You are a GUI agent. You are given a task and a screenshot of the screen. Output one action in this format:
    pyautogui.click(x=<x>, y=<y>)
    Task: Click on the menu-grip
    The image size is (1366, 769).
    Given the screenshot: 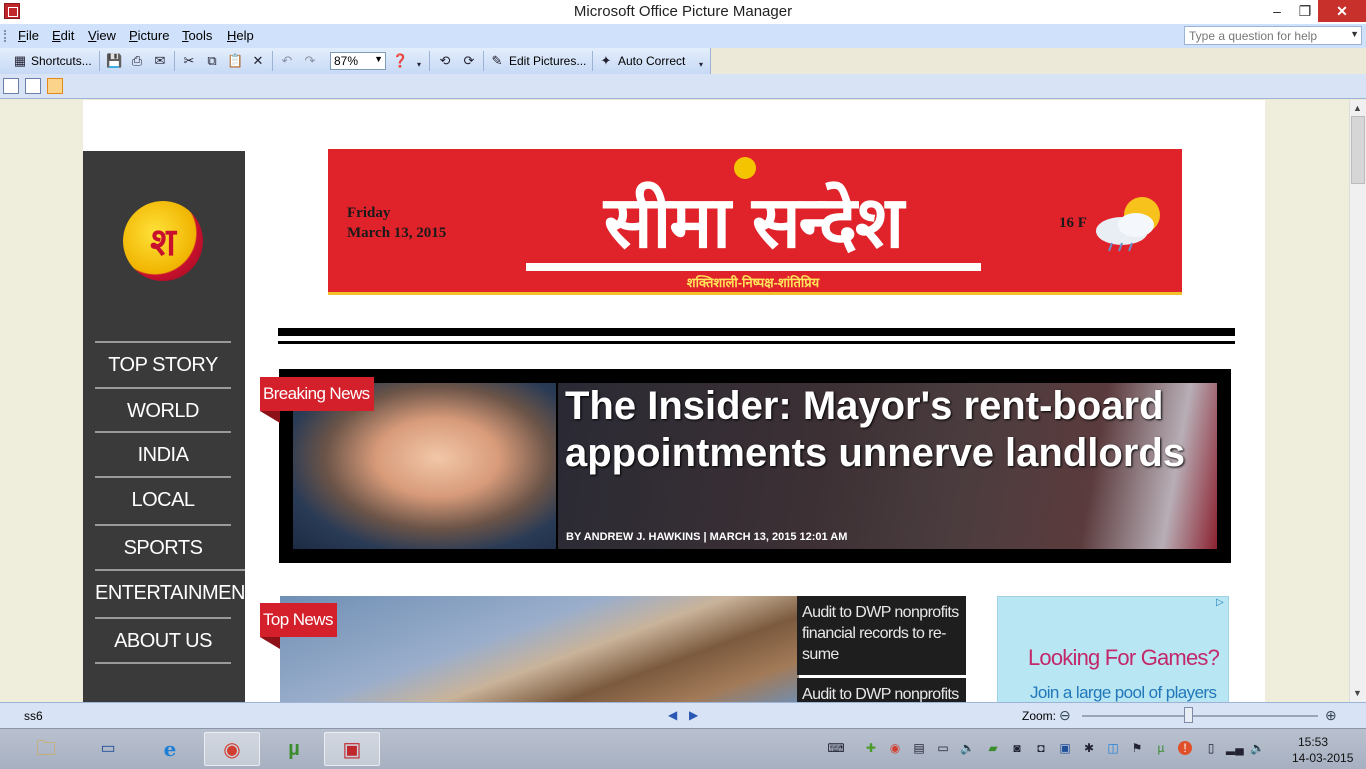 What is the action you would take?
    pyautogui.click(x=6, y=36)
    